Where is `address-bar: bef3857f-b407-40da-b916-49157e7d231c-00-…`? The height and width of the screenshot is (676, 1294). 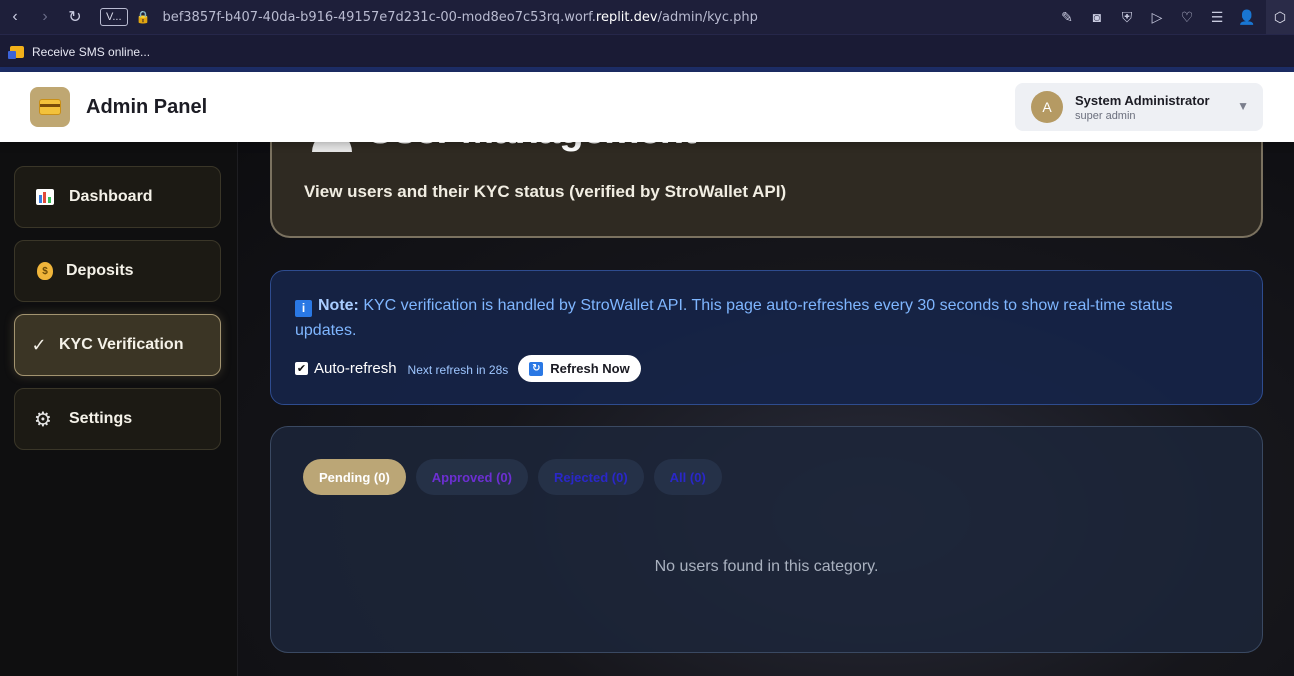
address-bar: bef3857f-b407-40da-b916-49157e7d231c-00-… is located at coordinates (459, 17).